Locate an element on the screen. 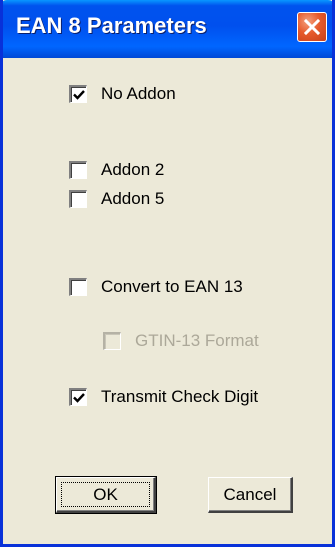  focus-rect is located at coordinates (105, 494).